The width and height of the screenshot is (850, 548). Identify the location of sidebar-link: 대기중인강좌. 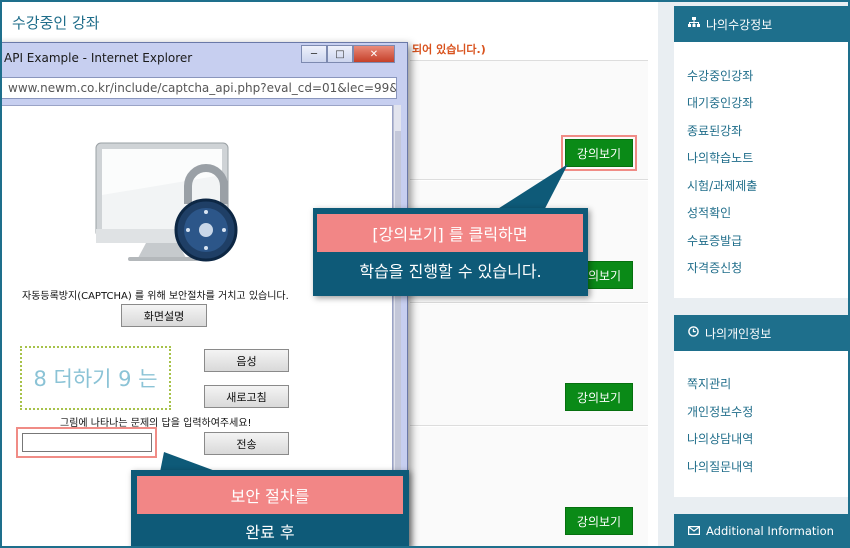
(720, 102).